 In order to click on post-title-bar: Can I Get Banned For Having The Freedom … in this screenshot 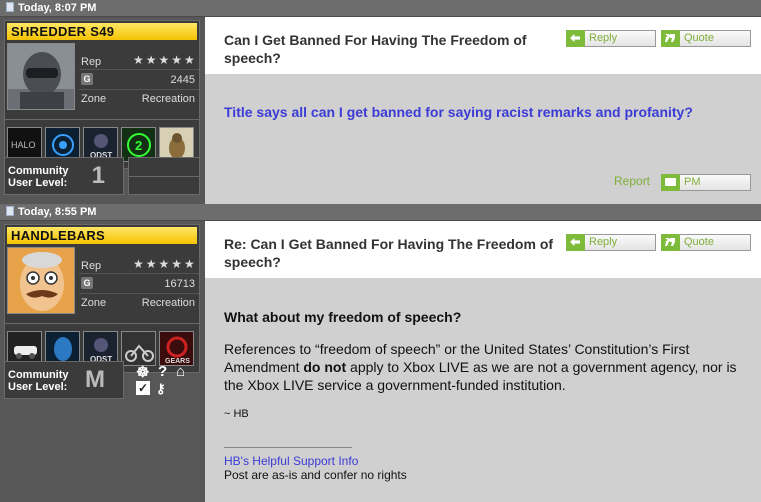, I will do `click(483, 45)`.